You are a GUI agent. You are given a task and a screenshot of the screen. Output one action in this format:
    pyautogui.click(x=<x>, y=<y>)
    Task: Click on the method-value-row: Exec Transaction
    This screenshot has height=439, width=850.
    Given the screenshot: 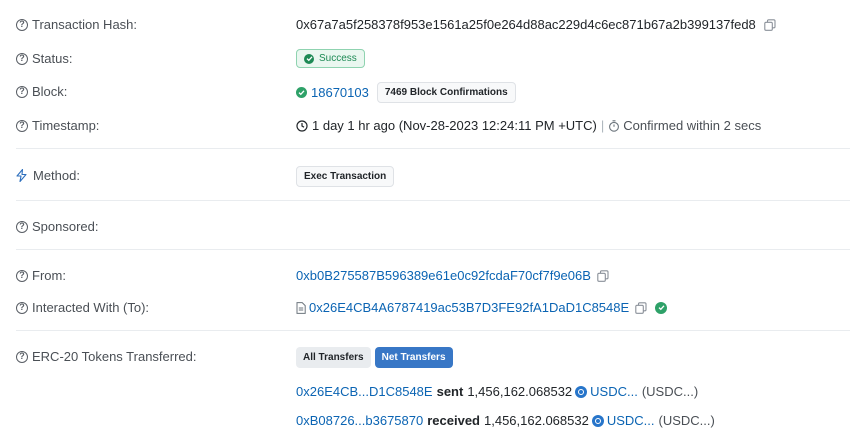 What is the action you would take?
    pyautogui.click(x=345, y=176)
    